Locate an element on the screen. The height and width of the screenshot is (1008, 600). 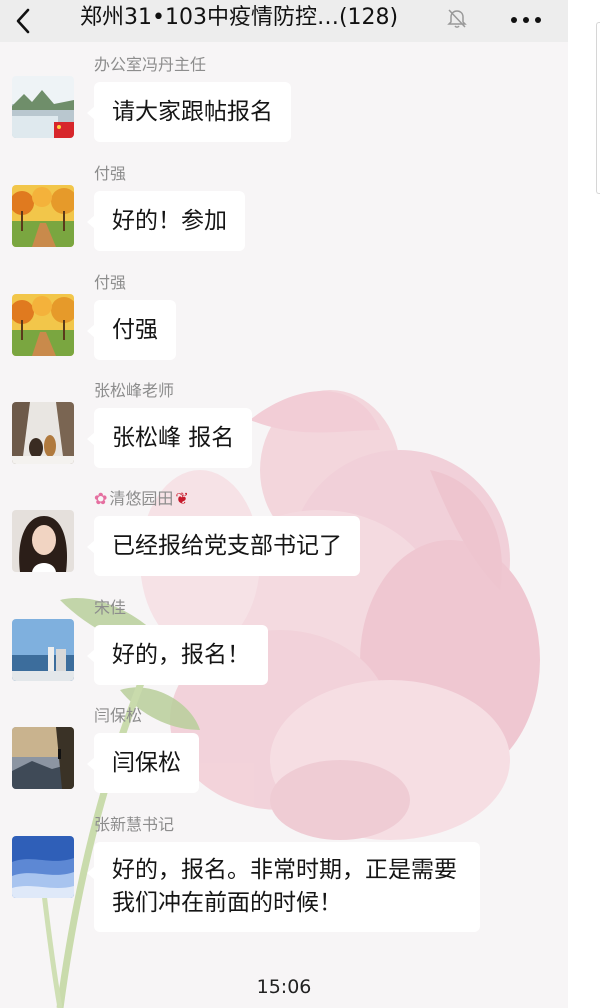
rose-emoji-icon: ❦ is located at coordinates (182, 498).